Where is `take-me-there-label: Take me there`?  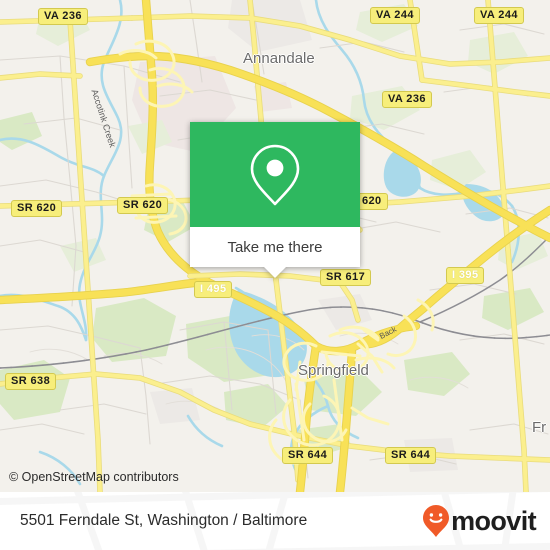
take-me-there-label: Take me there is located at coordinates (275, 247).